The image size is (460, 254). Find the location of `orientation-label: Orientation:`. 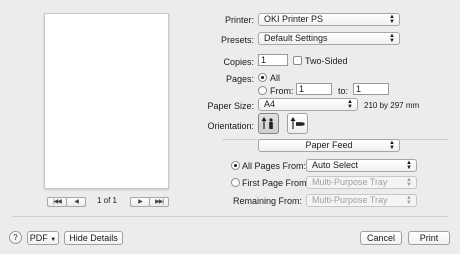

orientation-label: Orientation: is located at coordinates (230, 126).